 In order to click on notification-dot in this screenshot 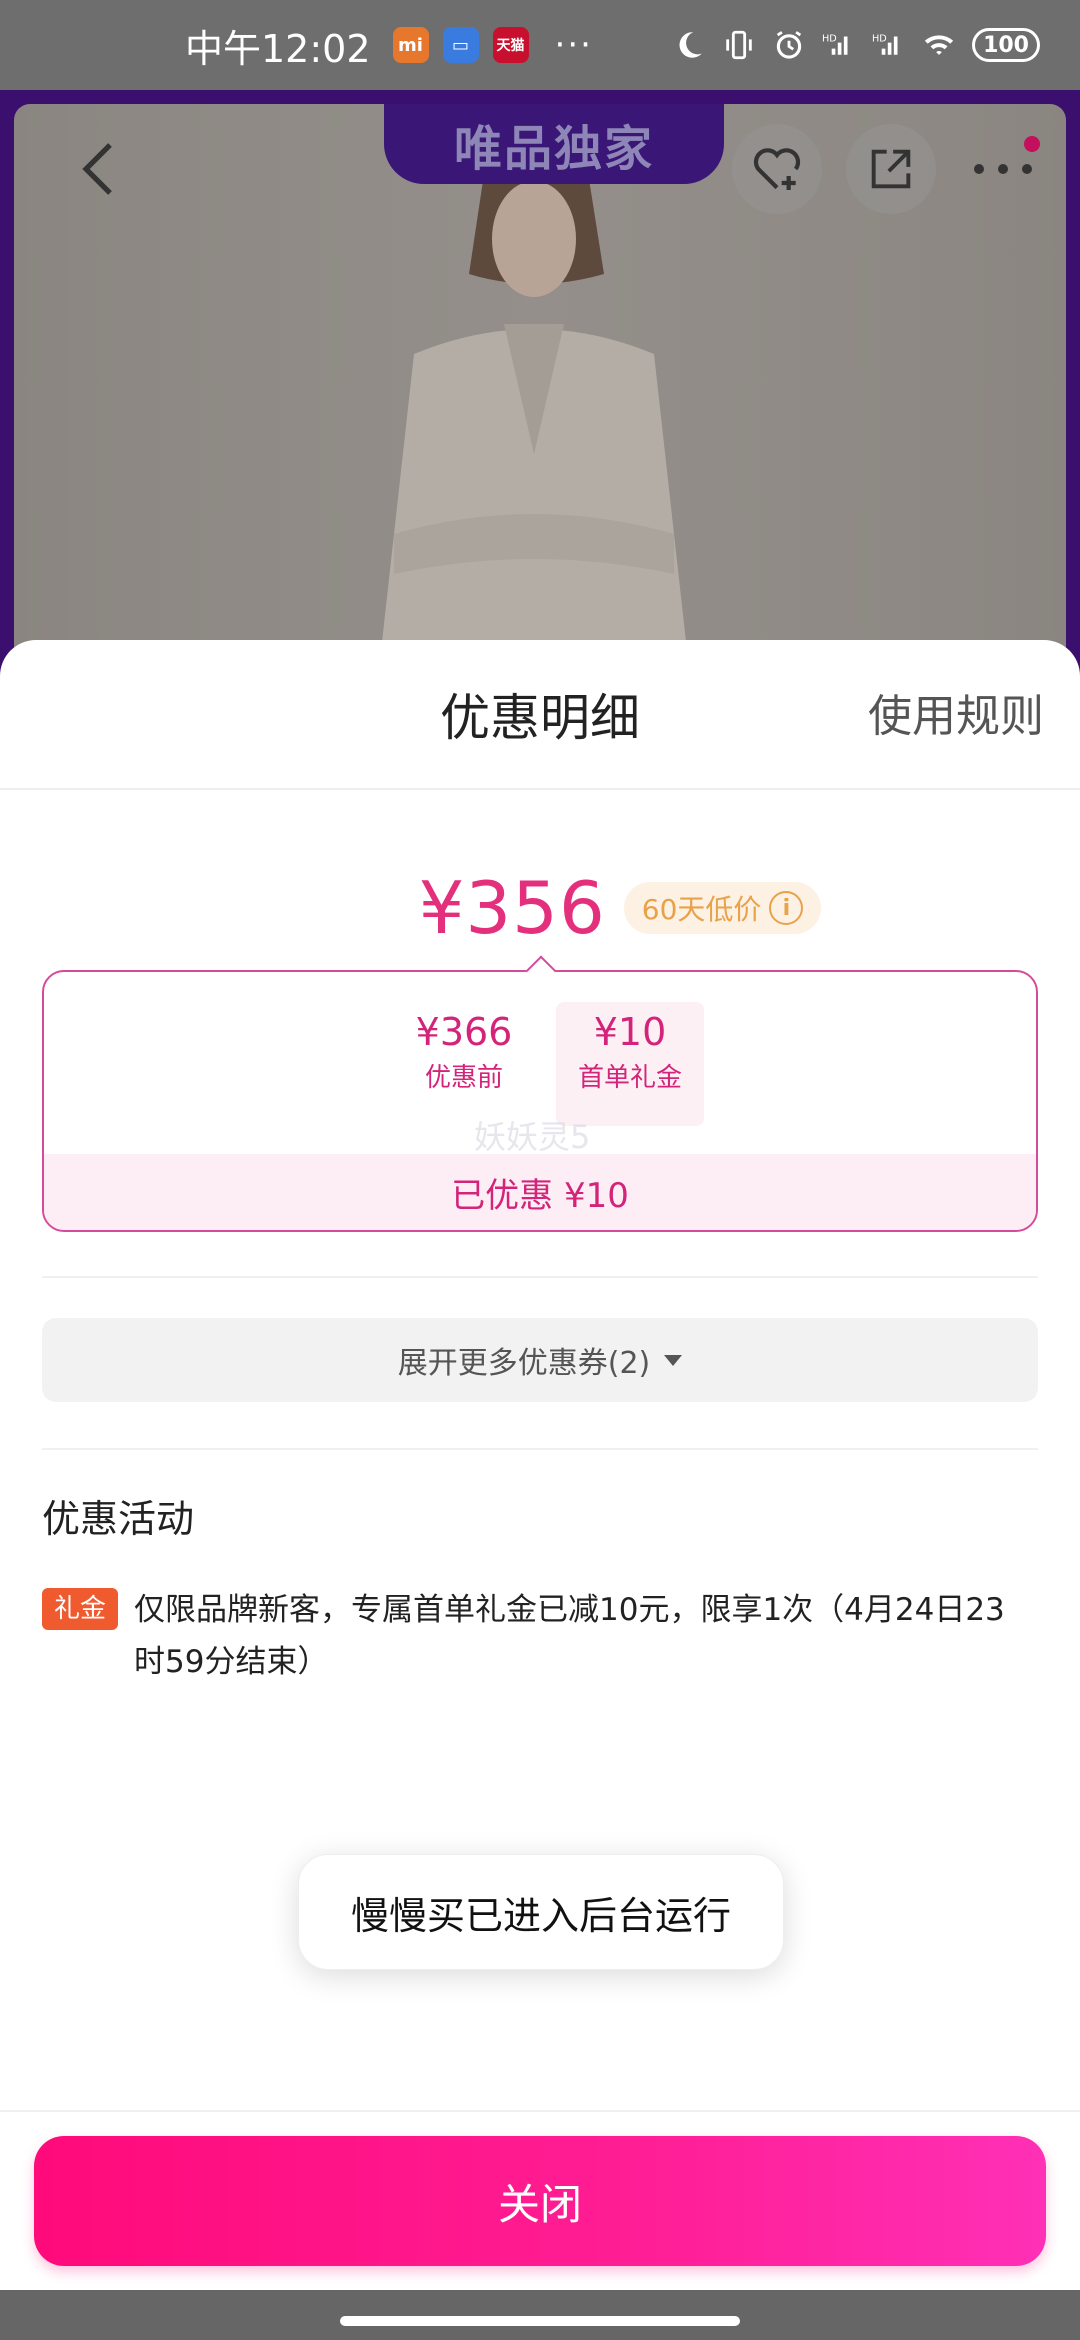, I will do `click(1032, 144)`.